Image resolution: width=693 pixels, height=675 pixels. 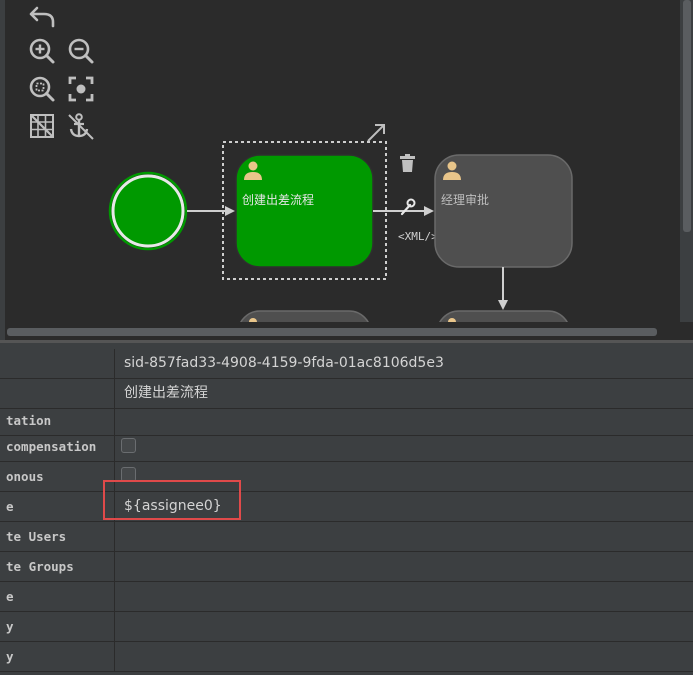 I want to click on property-name: onous, so click(x=57, y=476).